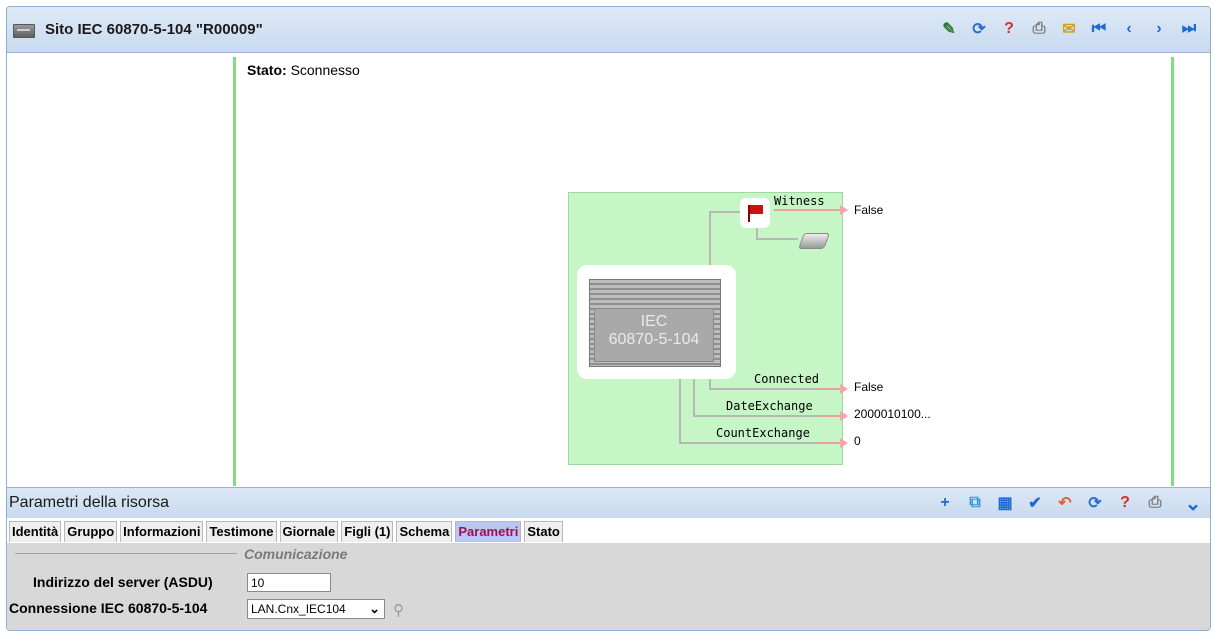 This screenshot has height=635, width=1215. What do you see at coordinates (325, 70) in the screenshot?
I see `status-value: Sconnesso` at bounding box center [325, 70].